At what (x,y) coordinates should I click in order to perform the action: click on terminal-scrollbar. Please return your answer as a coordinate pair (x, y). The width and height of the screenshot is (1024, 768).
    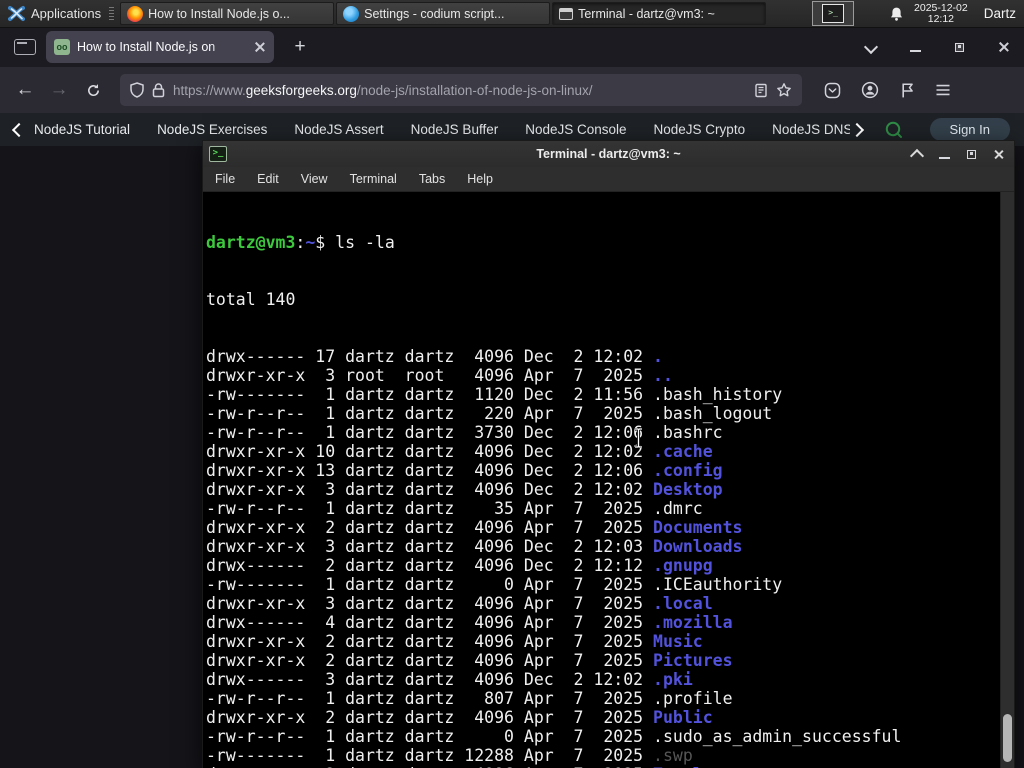
    Looking at the image, I should click on (1007, 480).